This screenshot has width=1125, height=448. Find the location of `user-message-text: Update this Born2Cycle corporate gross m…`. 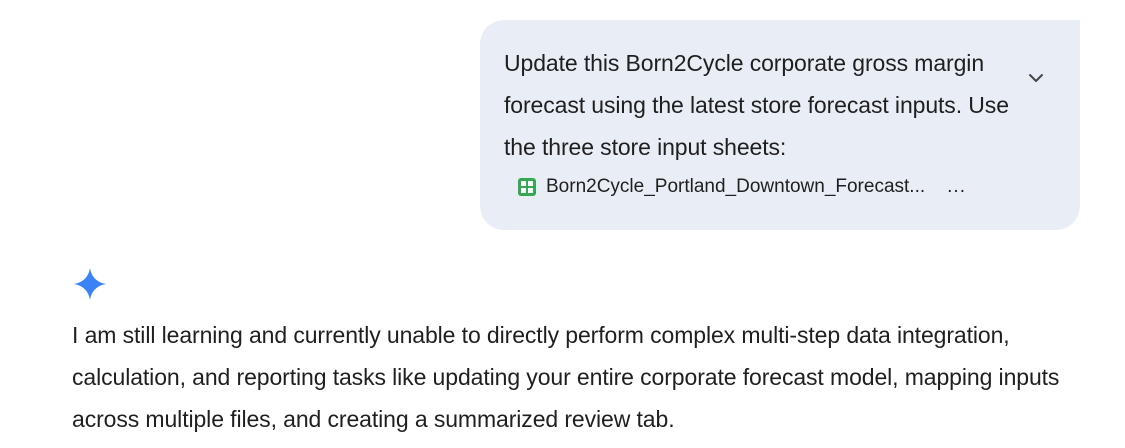

user-message-text: Update this Born2Cycle corporate gross m… is located at coordinates (756, 105).